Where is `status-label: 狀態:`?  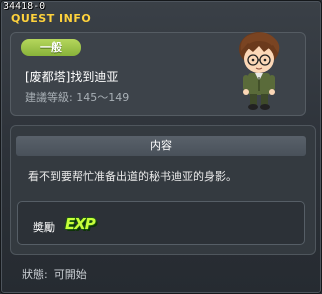
status-label: 狀態: is located at coordinates (35, 274).